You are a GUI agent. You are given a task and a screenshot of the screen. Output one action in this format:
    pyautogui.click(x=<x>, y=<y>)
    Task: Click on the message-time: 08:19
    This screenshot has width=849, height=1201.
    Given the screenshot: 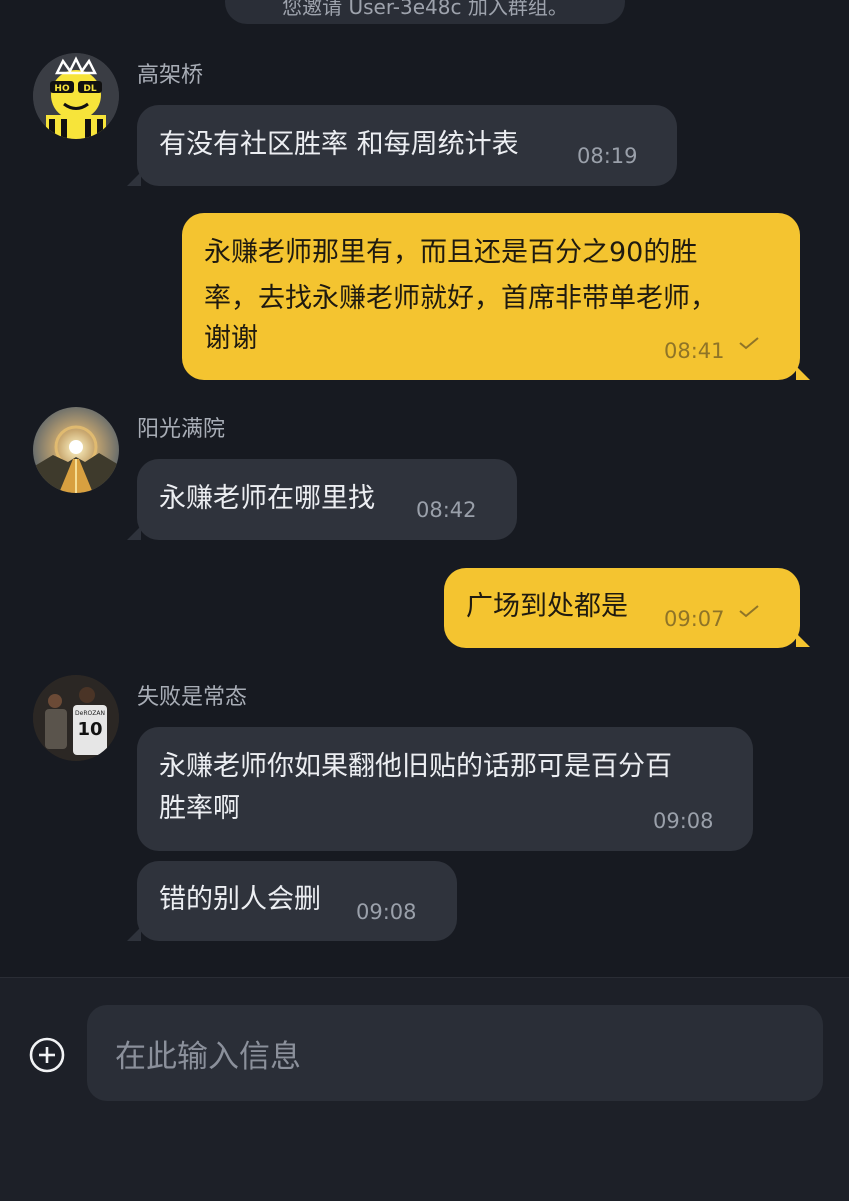 What is the action you would take?
    pyautogui.click(x=607, y=156)
    